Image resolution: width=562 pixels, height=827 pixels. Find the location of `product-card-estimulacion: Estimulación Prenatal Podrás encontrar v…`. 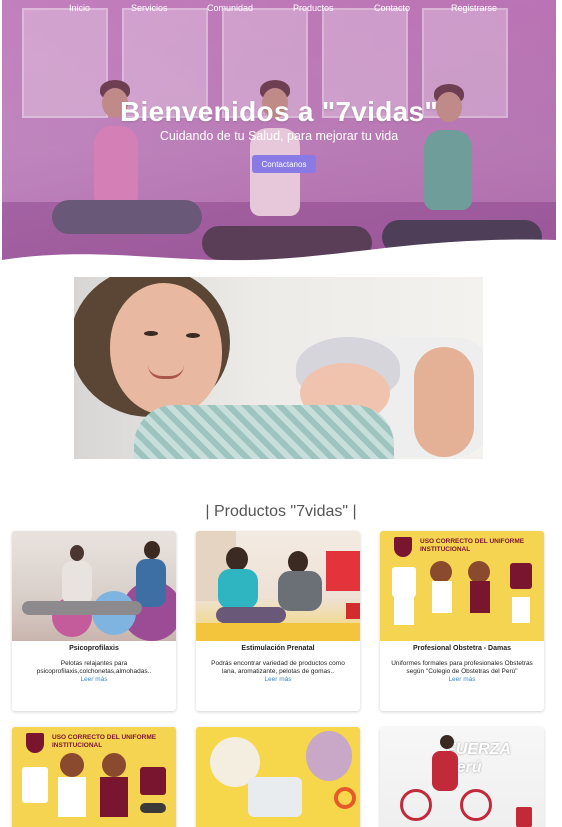

product-card-estimulacion: Estimulación Prenatal Podrás encontrar v… is located at coordinates (278, 621).